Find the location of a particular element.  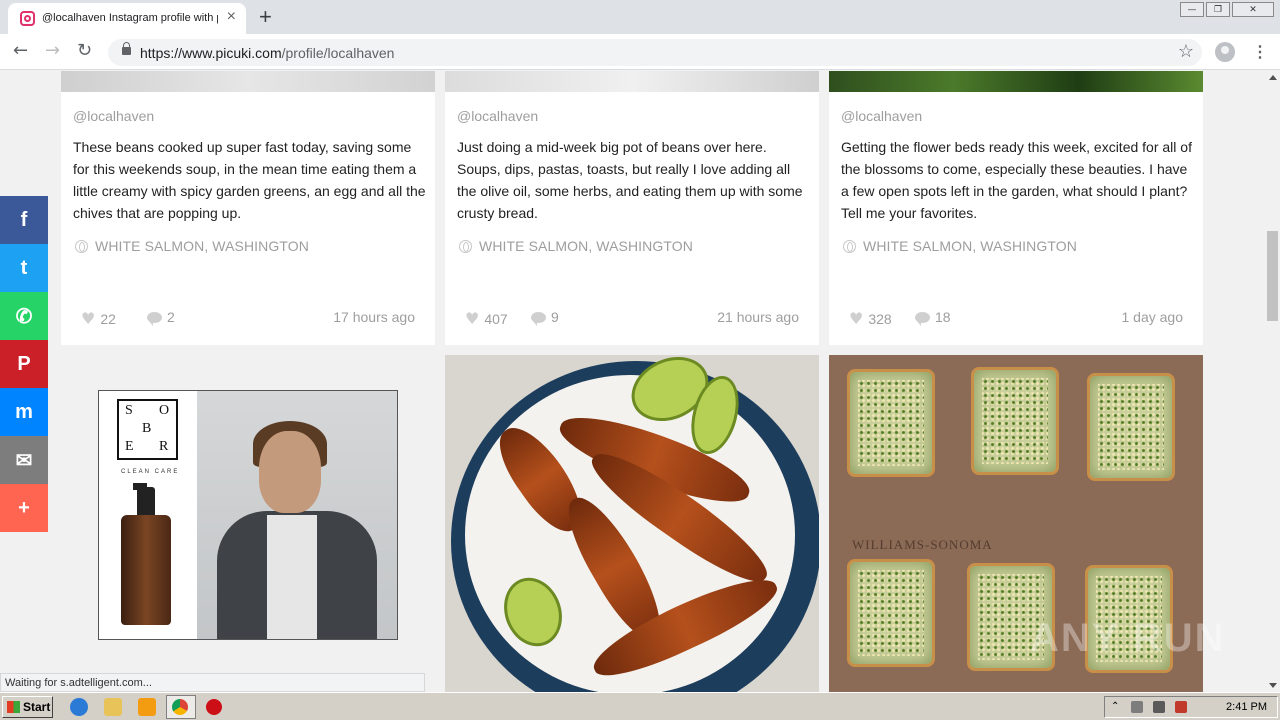

anyrun-watermark: ANY RUN is located at coordinates (1128, 638).